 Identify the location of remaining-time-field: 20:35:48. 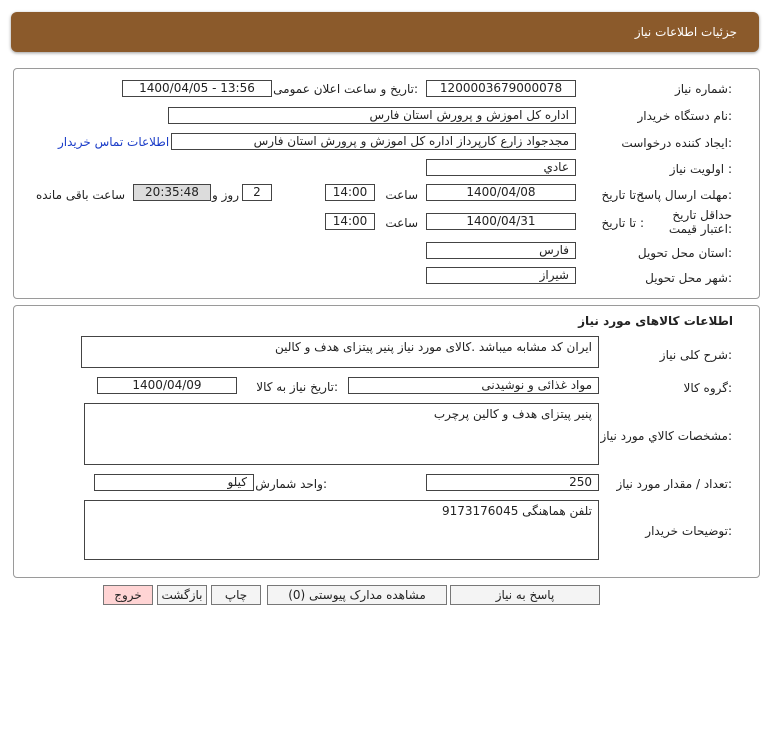
(172, 192).